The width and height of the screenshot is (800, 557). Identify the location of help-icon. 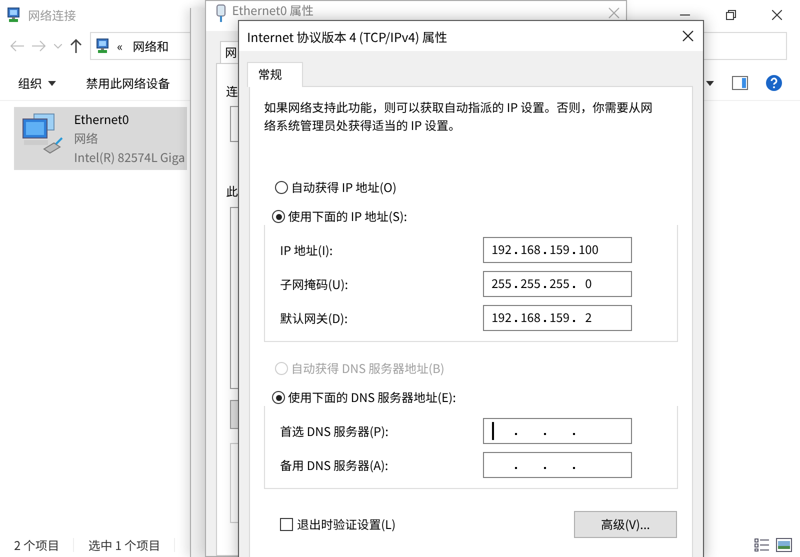
(774, 83).